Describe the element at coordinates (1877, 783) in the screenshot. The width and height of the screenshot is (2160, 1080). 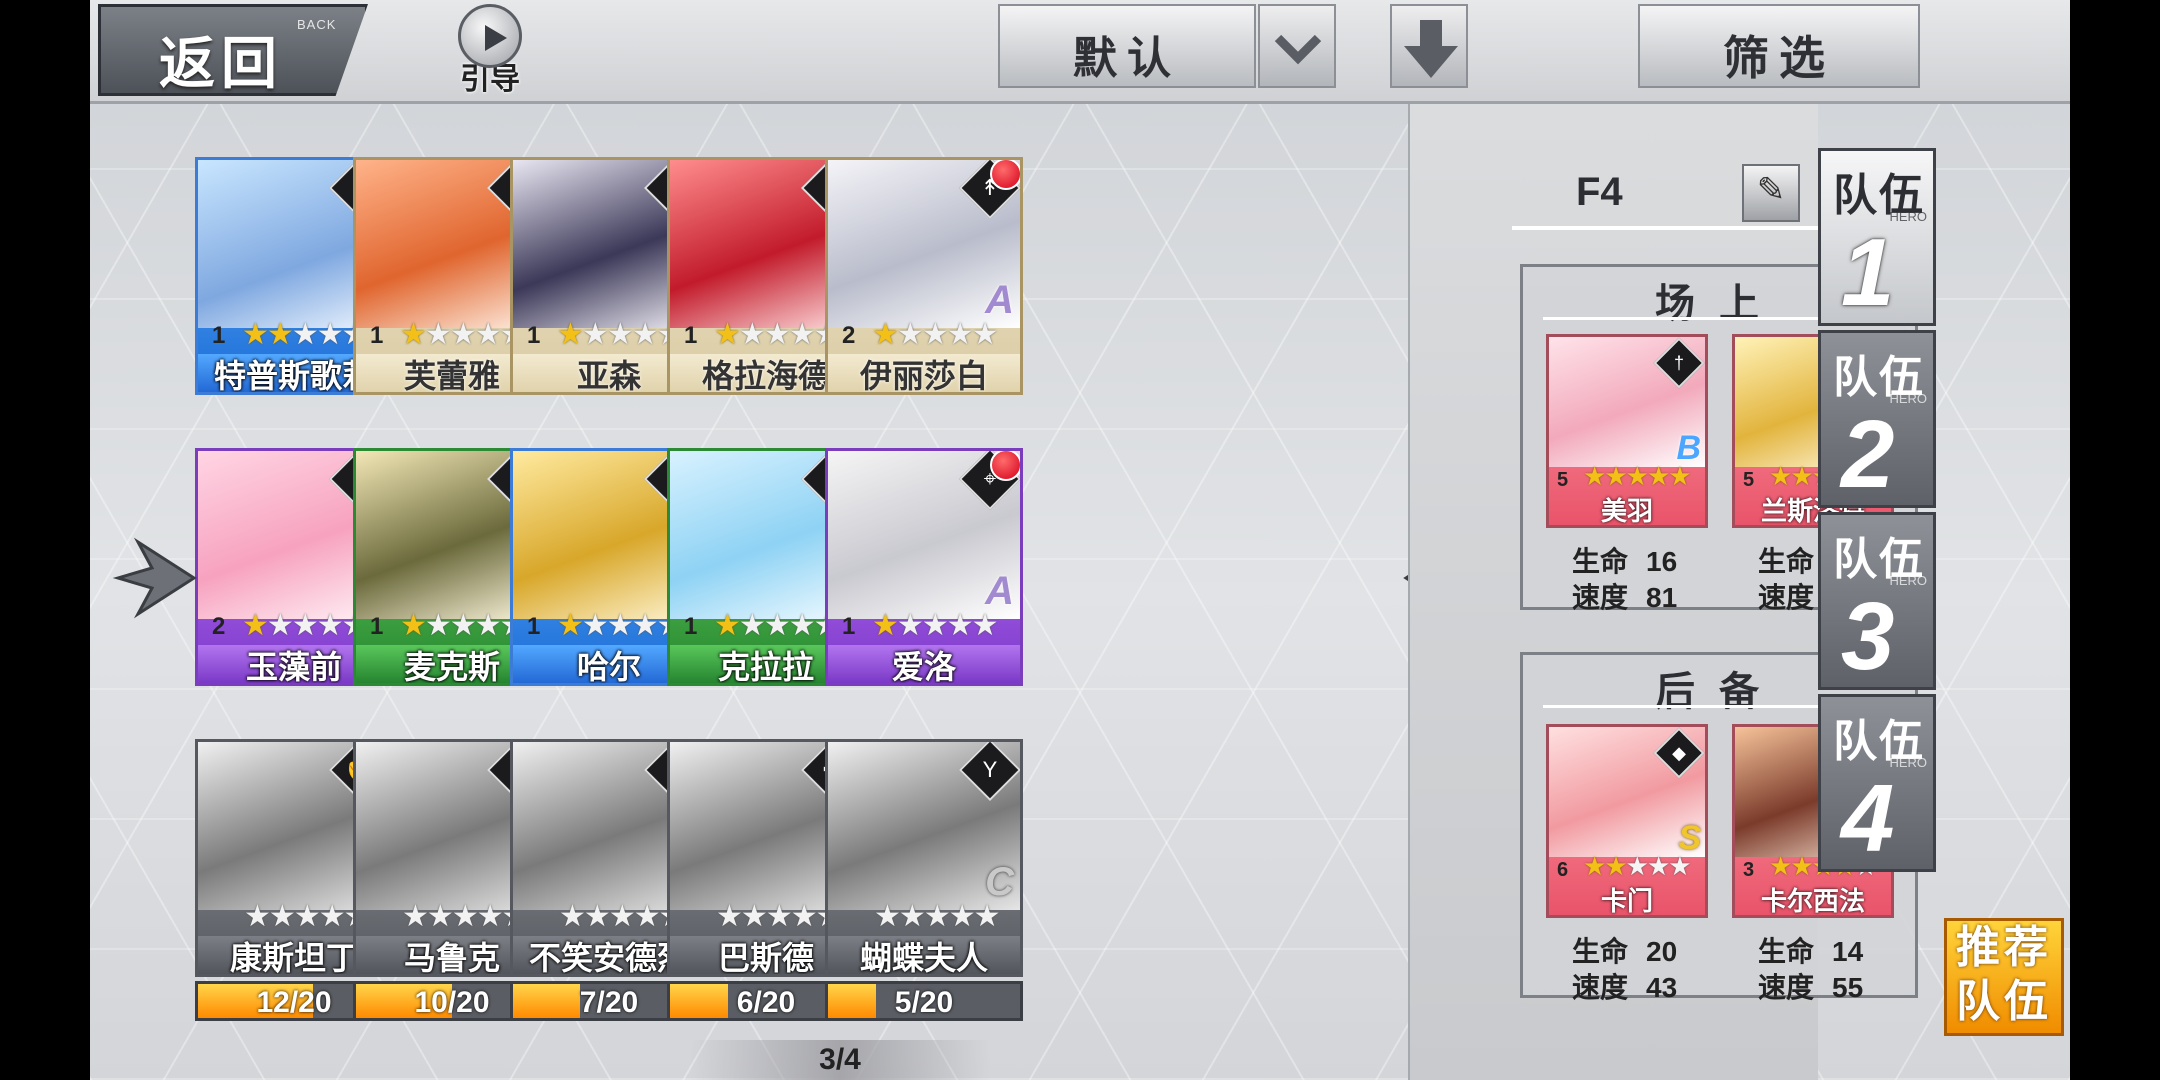
I see `team-tab-4: 队伍 HERO 4` at that location.